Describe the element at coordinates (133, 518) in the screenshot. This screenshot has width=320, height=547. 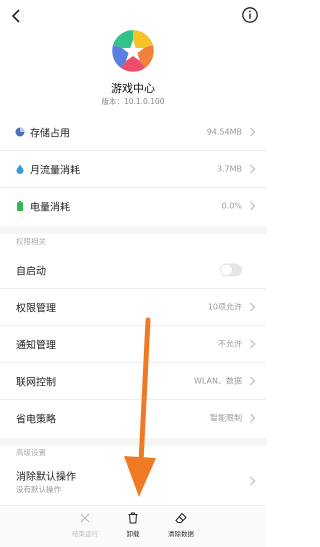
I see `trash-icon` at that location.